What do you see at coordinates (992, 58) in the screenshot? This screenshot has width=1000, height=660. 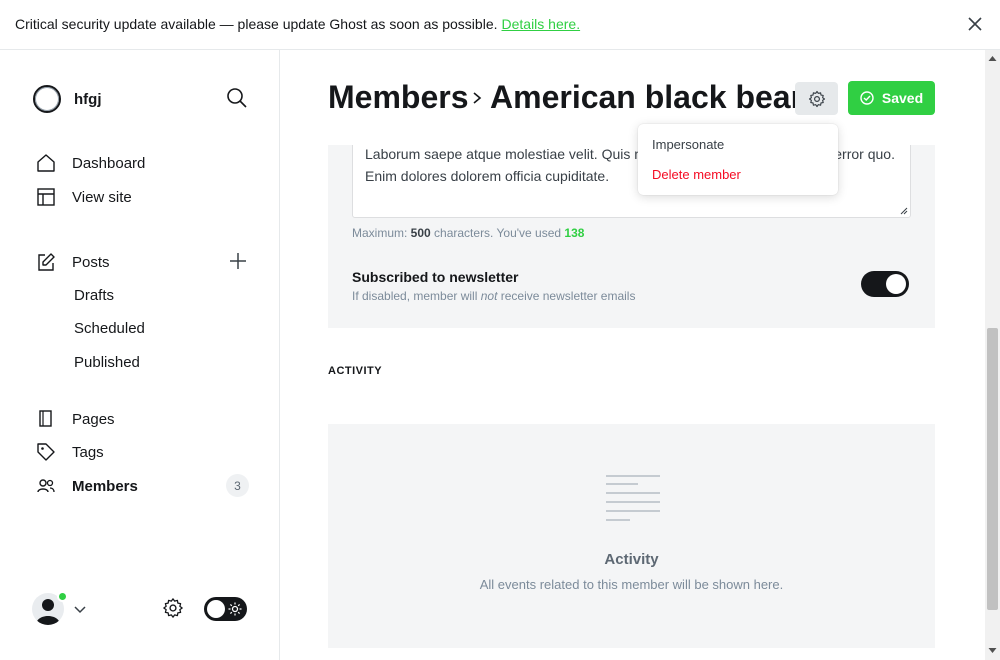 I see `scroll-up-arrow-icon` at bounding box center [992, 58].